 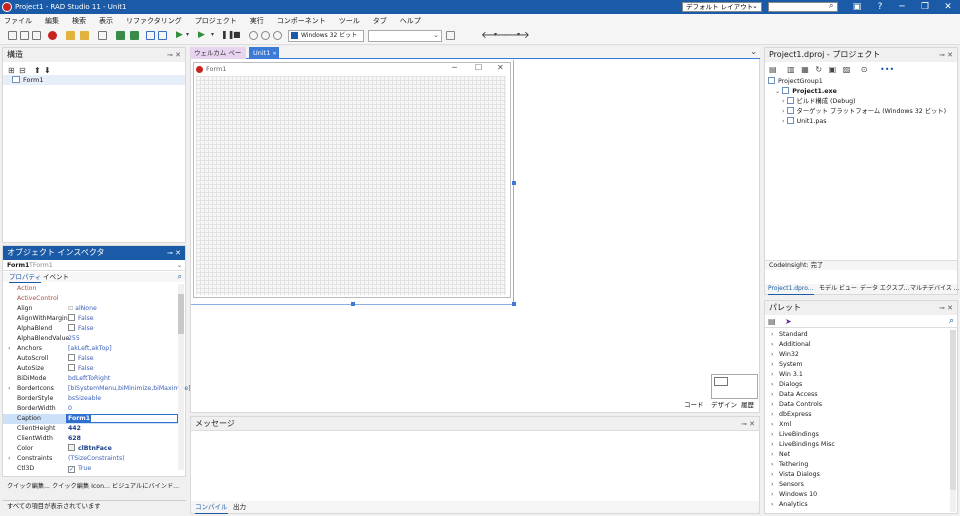 What do you see at coordinates (794, 495) in the screenshot?
I see `palette-category: › Windows 10` at bounding box center [794, 495].